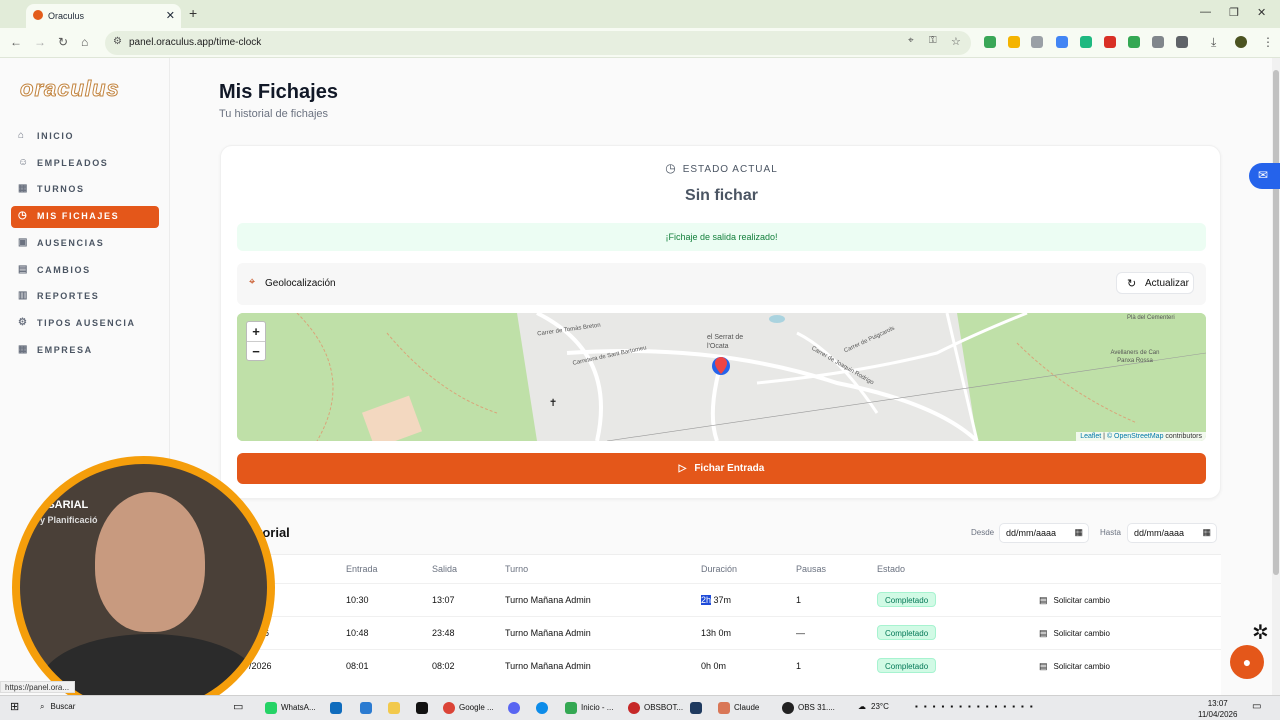  I want to click on column-header: Pausas, so click(811, 569).